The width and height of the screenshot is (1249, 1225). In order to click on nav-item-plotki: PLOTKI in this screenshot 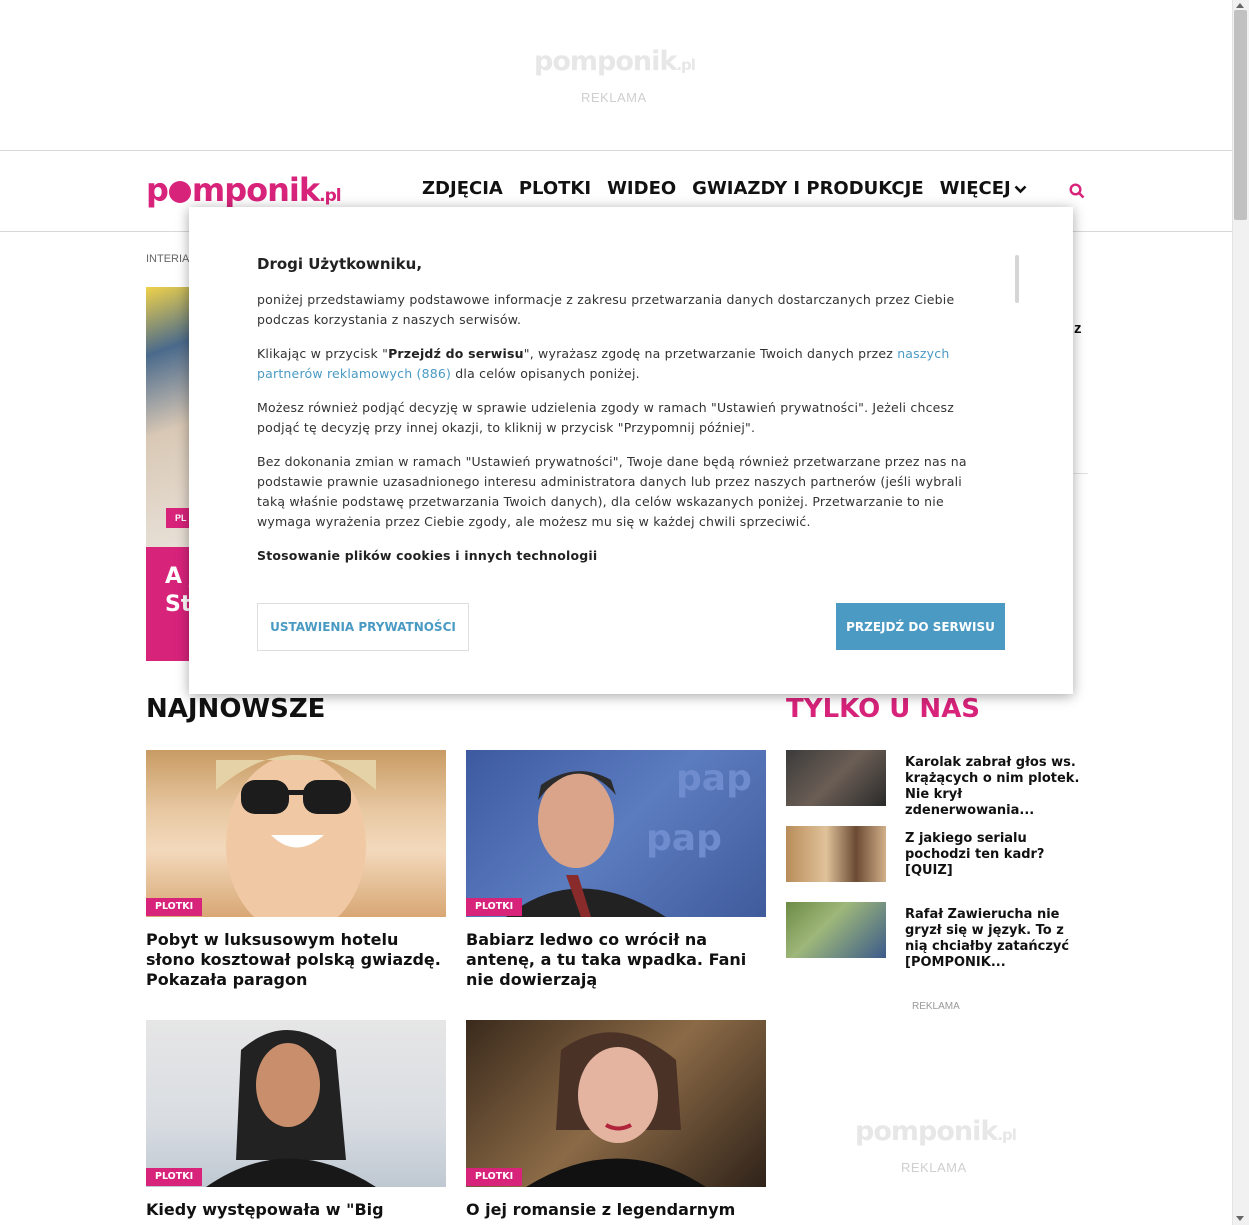, I will do `click(555, 188)`.